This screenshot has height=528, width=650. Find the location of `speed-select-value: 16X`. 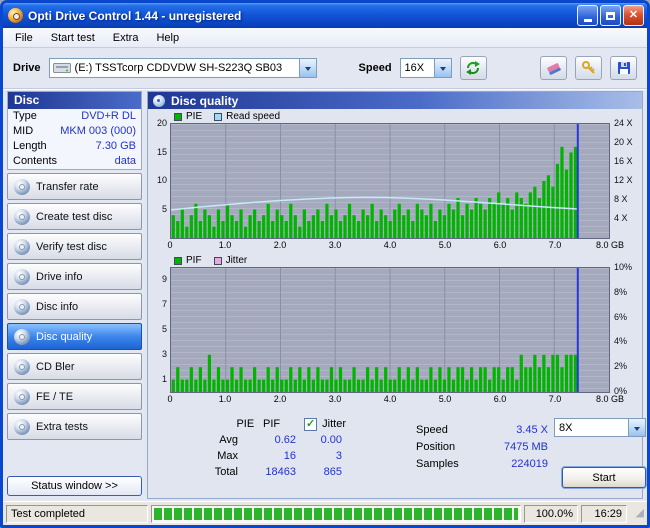

speed-select-value: 16X is located at coordinates (414, 68).